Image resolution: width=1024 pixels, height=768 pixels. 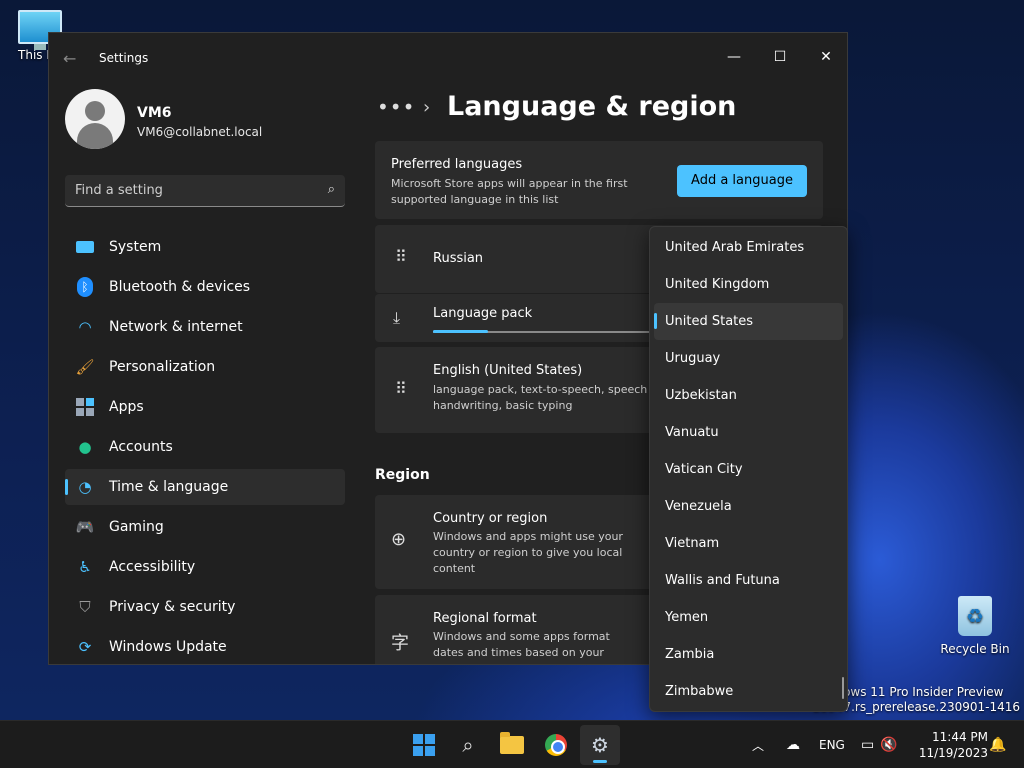 What do you see at coordinates (136, 527) in the screenshot?
I see `sidebar-item-label: Gaming` at bounding box center [136, 527].